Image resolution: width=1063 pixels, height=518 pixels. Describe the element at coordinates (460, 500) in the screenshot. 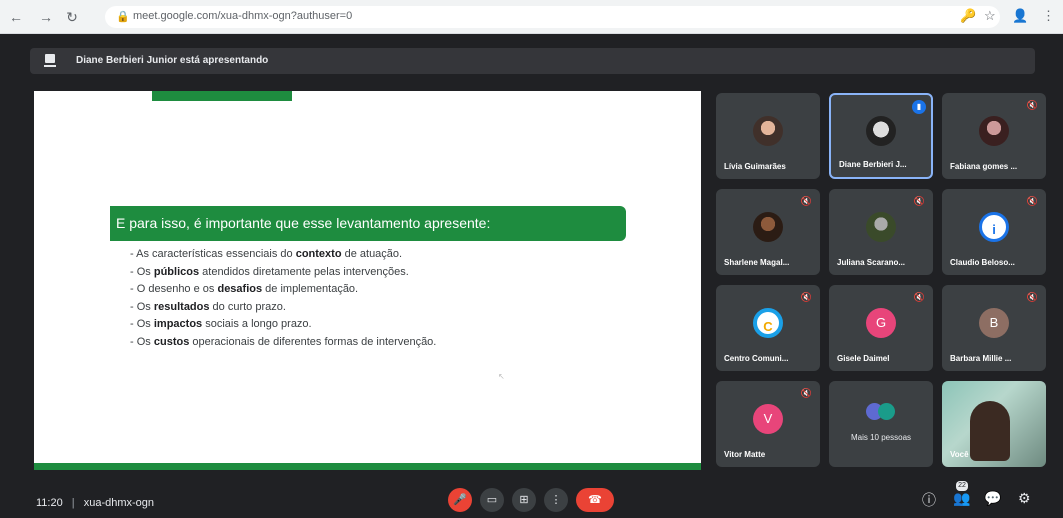

I see `mic-off-button: 🎤` at that location.